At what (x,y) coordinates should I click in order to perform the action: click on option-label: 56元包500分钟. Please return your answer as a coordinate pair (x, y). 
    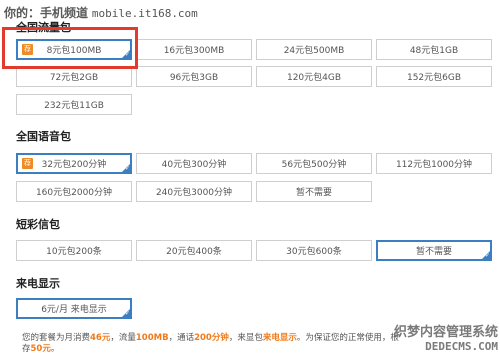
    Looking at the image, I should click on (314, 165).